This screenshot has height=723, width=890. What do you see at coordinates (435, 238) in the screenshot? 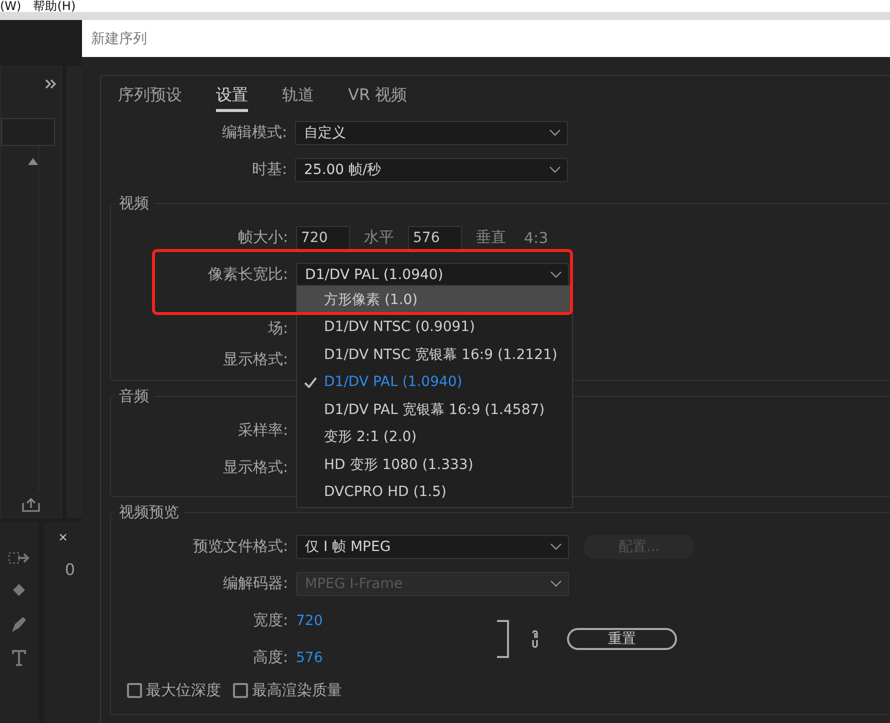
I see `height-input: 576` at bounding box center [435, 238].